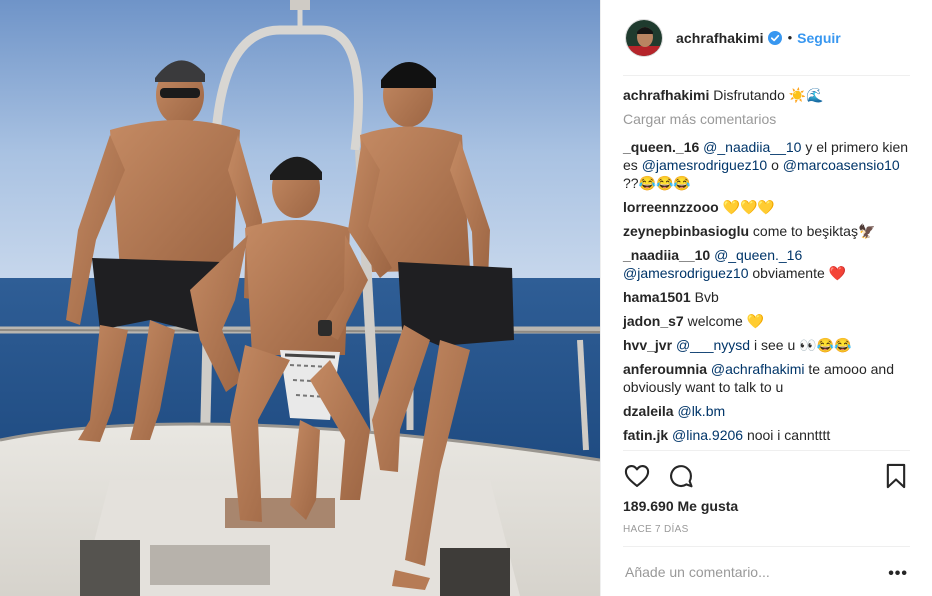 The height and width of the screenshot is (596, 932). What do you see at coordinates (752, 147) in the screenshot?
I see `comment-mention-link: @_naadiia__10` at bounding box center [752, 147].